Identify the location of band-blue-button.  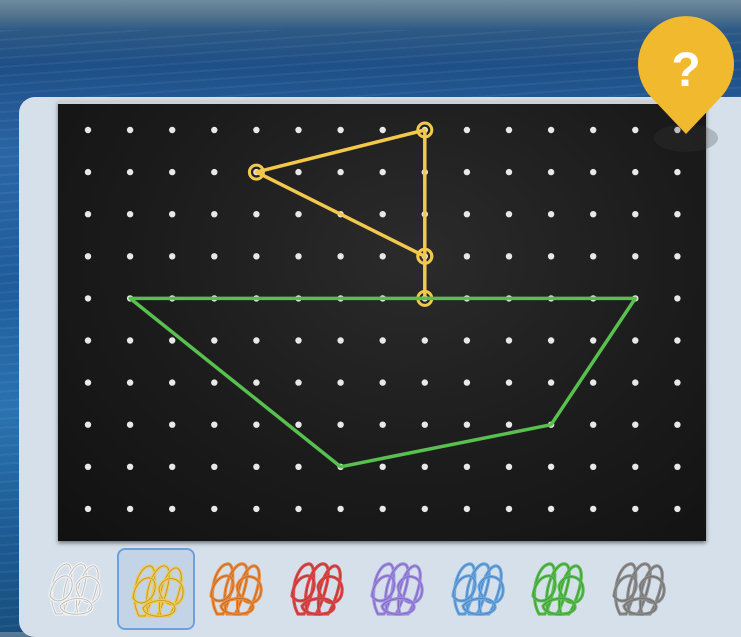
(478, 589).